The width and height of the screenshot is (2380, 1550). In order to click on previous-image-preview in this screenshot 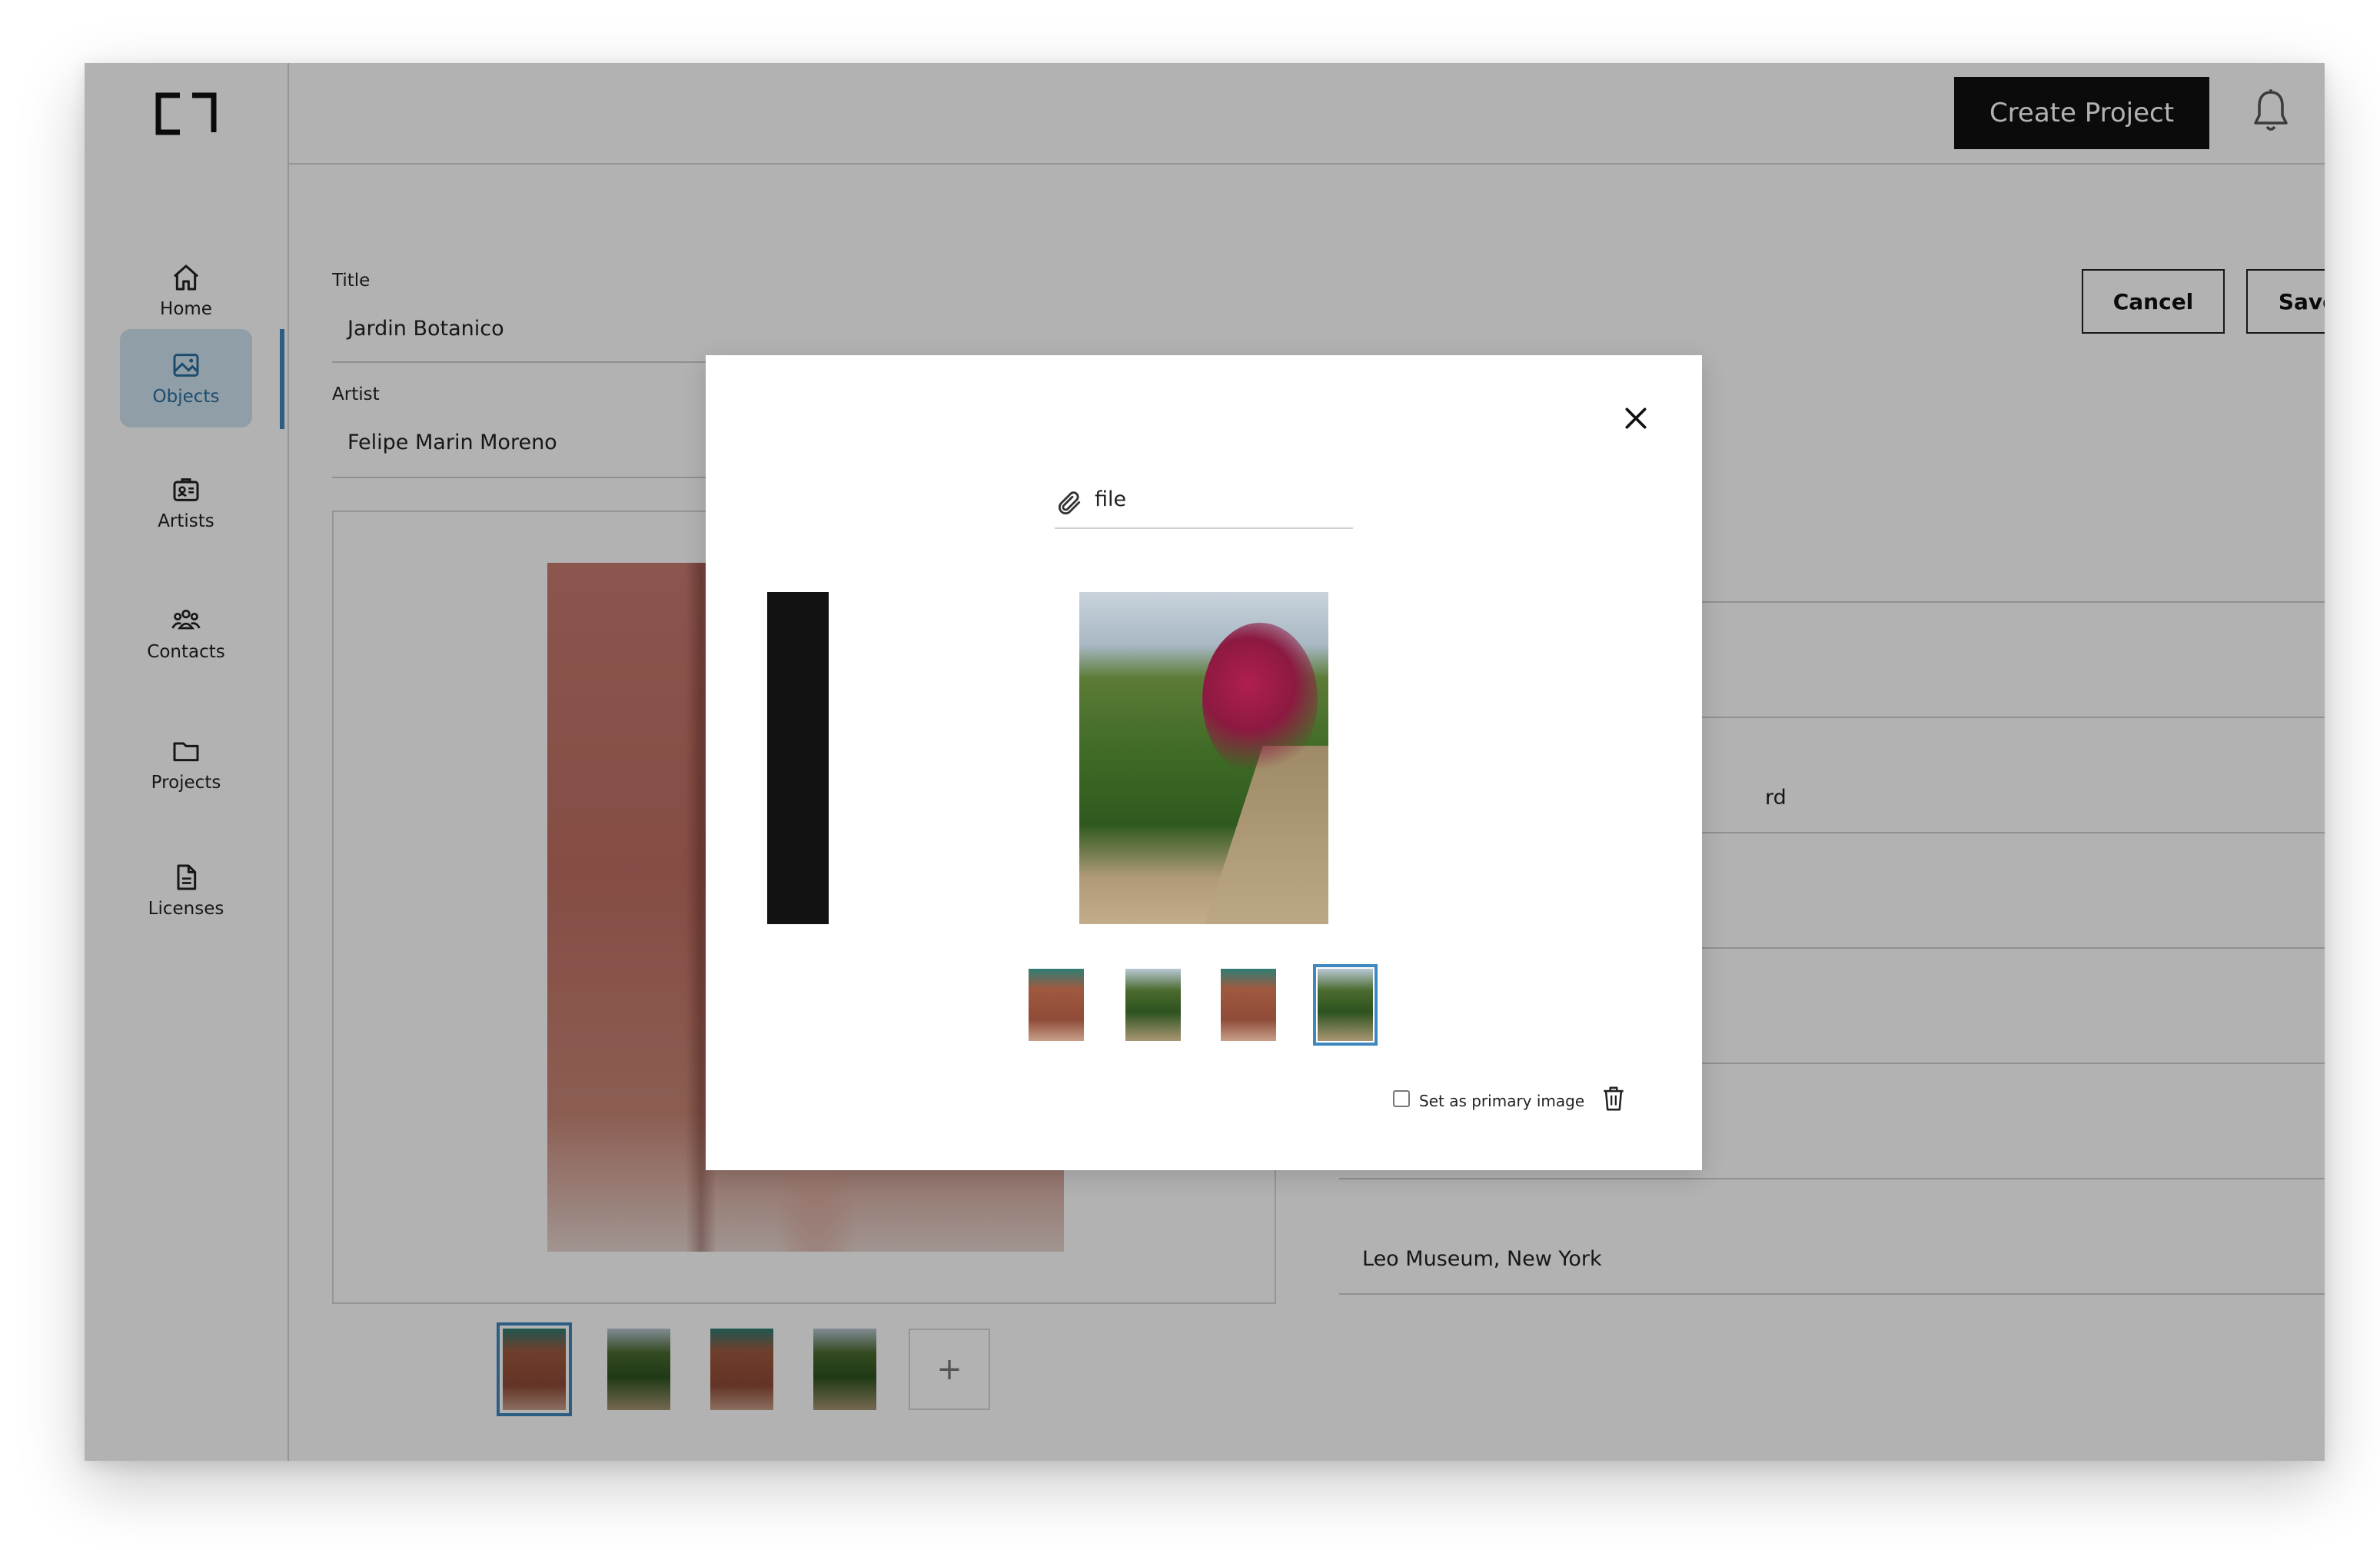, I will do `click(798, 758)`.